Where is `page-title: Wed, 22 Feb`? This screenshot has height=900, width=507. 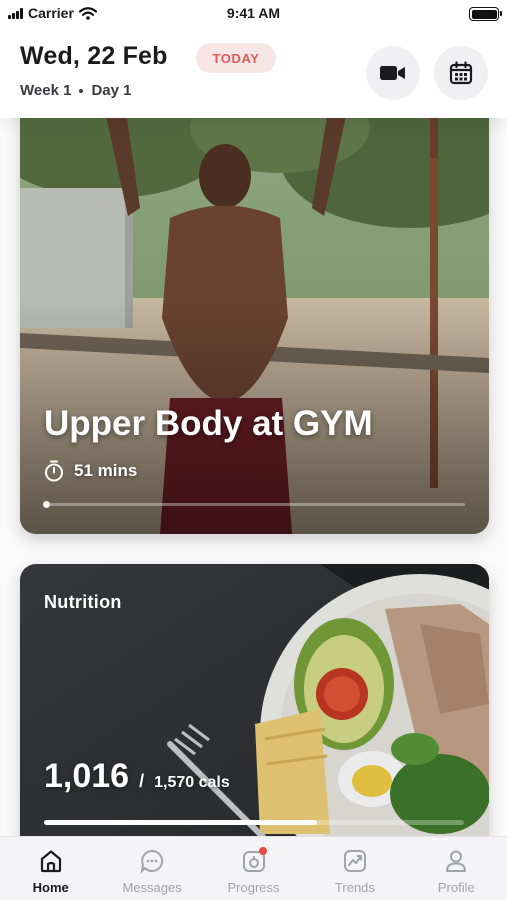 page-title: Wed, 22 Feb is located at coordinates (94, 56).